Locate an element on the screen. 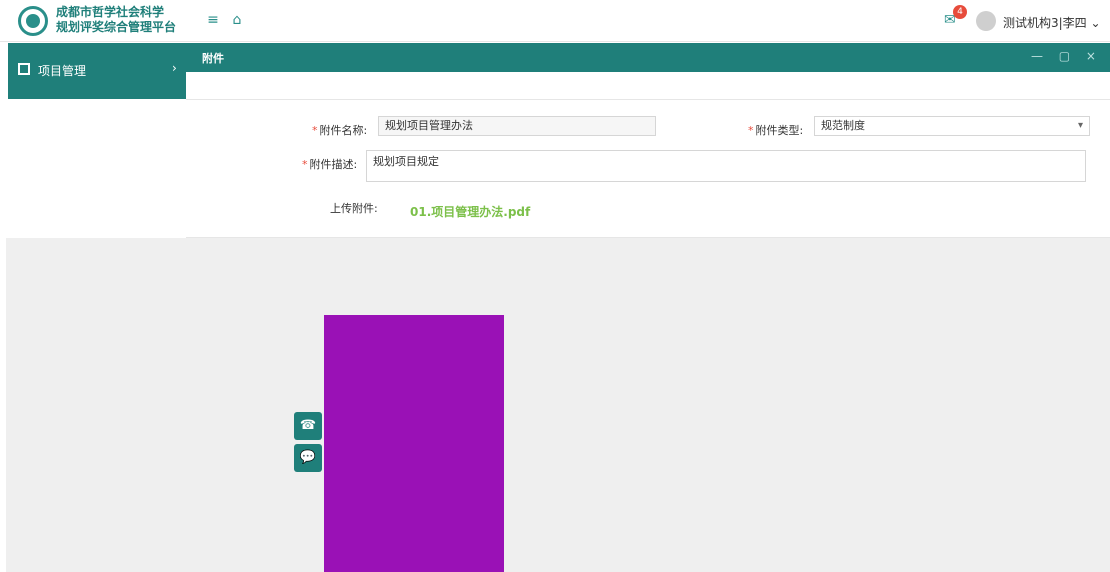 The height and width of the screenshot is (572, 1110). chevron-down-icon: ⌄ is located at coordinates (1095, 23).